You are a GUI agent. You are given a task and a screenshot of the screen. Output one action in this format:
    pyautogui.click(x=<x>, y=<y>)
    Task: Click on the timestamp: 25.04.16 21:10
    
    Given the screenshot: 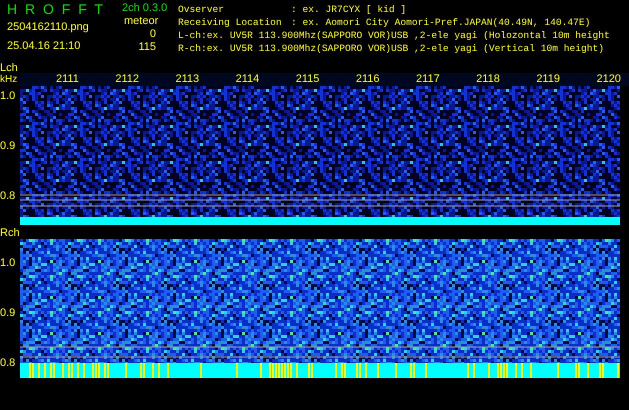 What is the action you would take?
    pyautogui.click(x=44, y=46)
    